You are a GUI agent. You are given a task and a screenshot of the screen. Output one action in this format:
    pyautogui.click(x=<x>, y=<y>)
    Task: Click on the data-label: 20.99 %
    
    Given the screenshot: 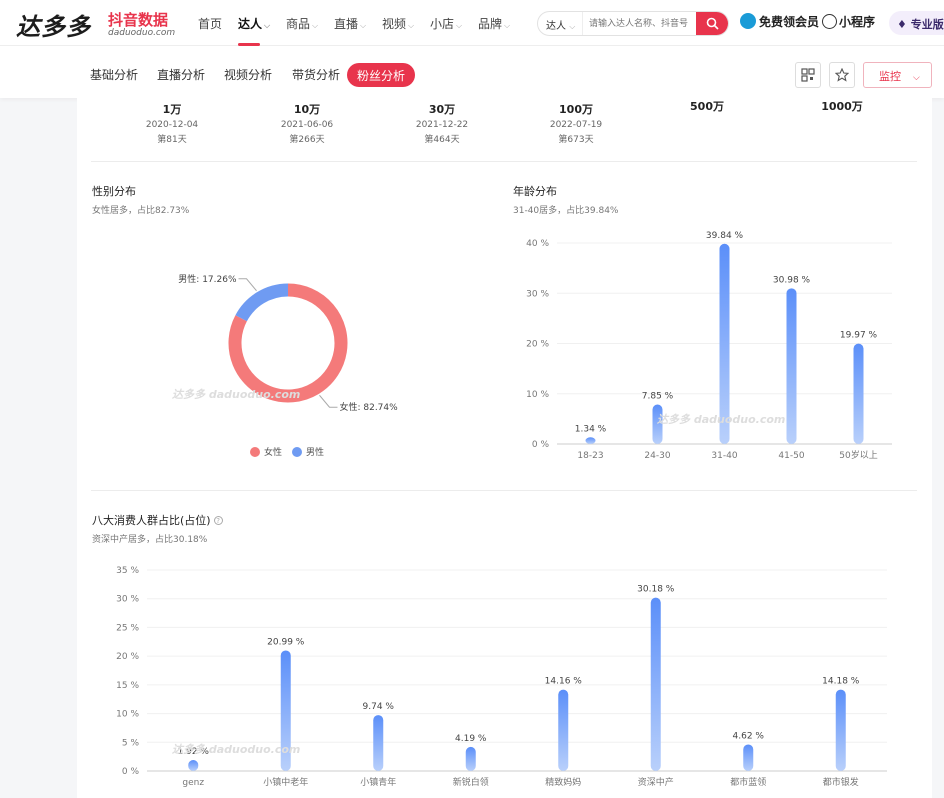 What is the action you would take?
    pyautogui.click(x=286, y=642)
    